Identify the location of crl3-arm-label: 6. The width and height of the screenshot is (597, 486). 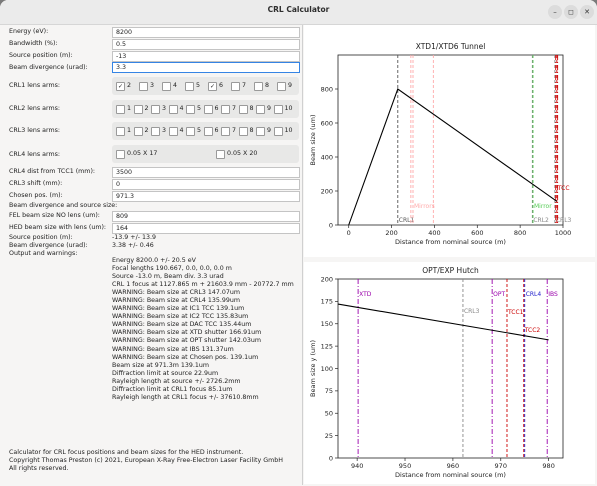
(216, 130).